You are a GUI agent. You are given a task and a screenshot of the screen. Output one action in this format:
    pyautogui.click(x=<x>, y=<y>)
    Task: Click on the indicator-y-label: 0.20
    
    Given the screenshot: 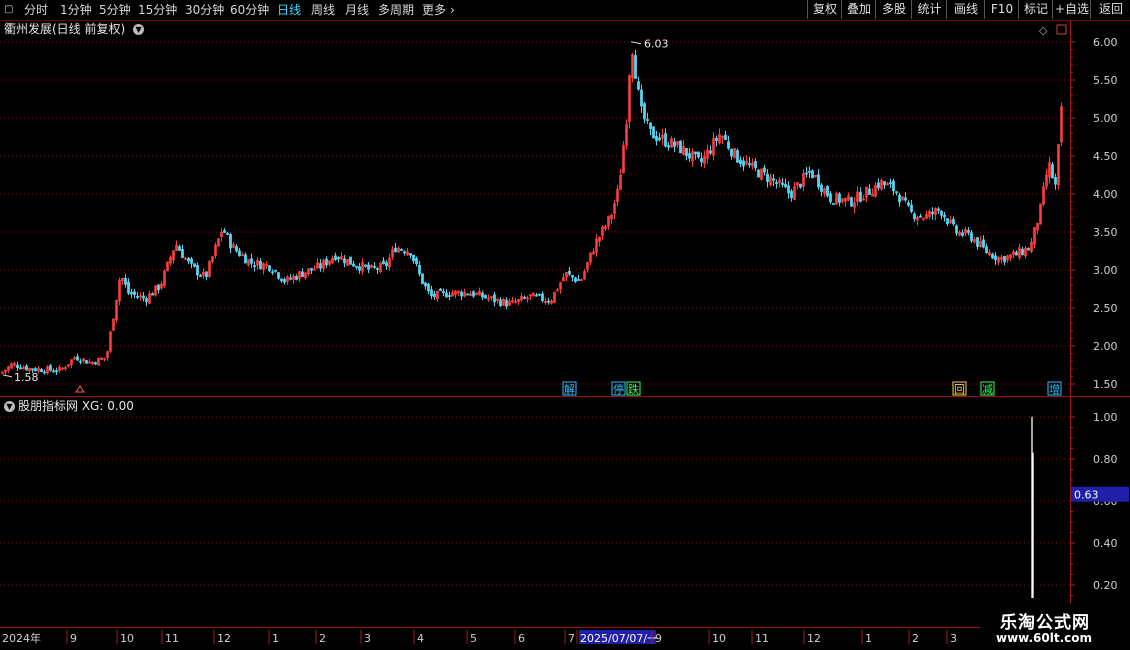 What is the action you would take?
    pyautogui.click(x=1105, y=585)
    